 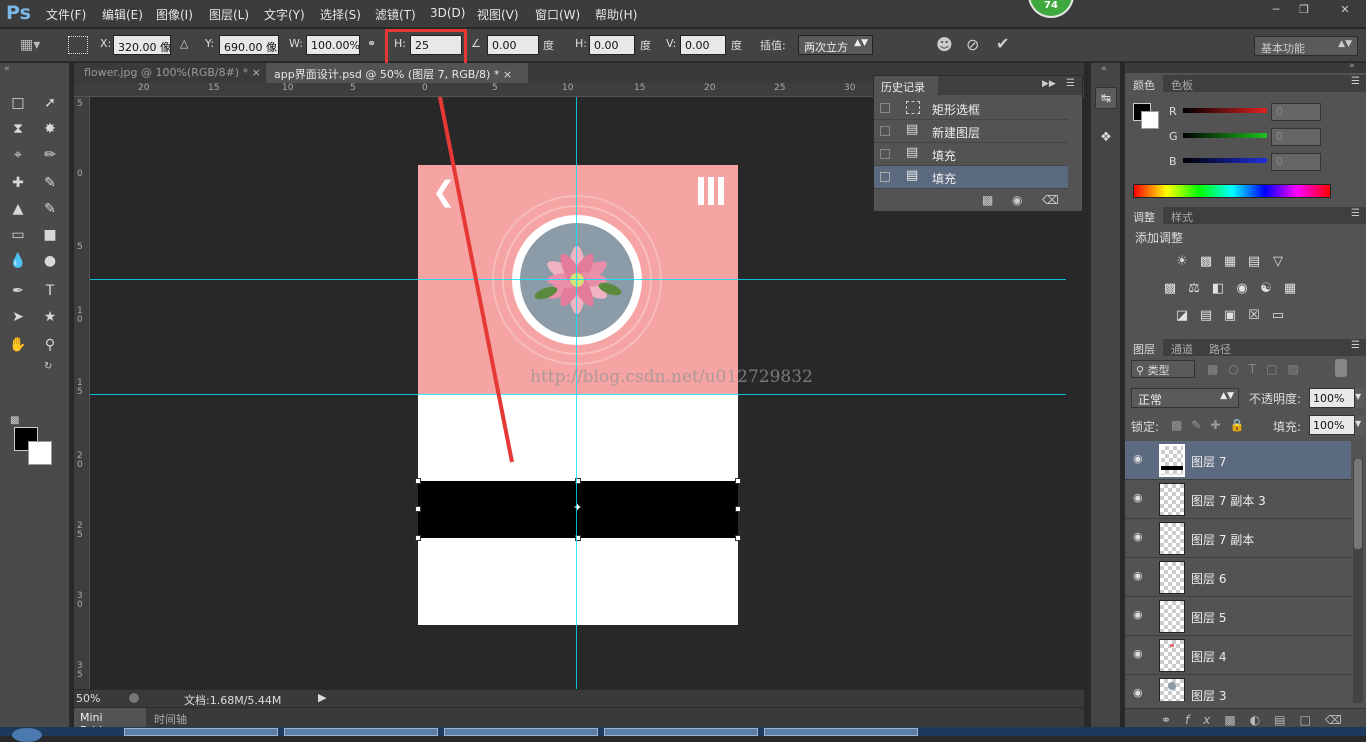 What do you see at coordinates (1238, 655) in the screenshot?
I see `layer-row: ◉ 图层 4` at bounding box center [1238, 655].